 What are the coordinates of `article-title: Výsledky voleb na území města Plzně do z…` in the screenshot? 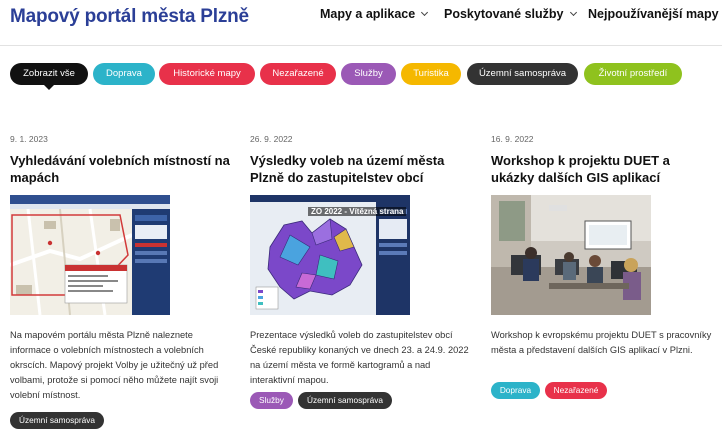 It's located at (361, 169).